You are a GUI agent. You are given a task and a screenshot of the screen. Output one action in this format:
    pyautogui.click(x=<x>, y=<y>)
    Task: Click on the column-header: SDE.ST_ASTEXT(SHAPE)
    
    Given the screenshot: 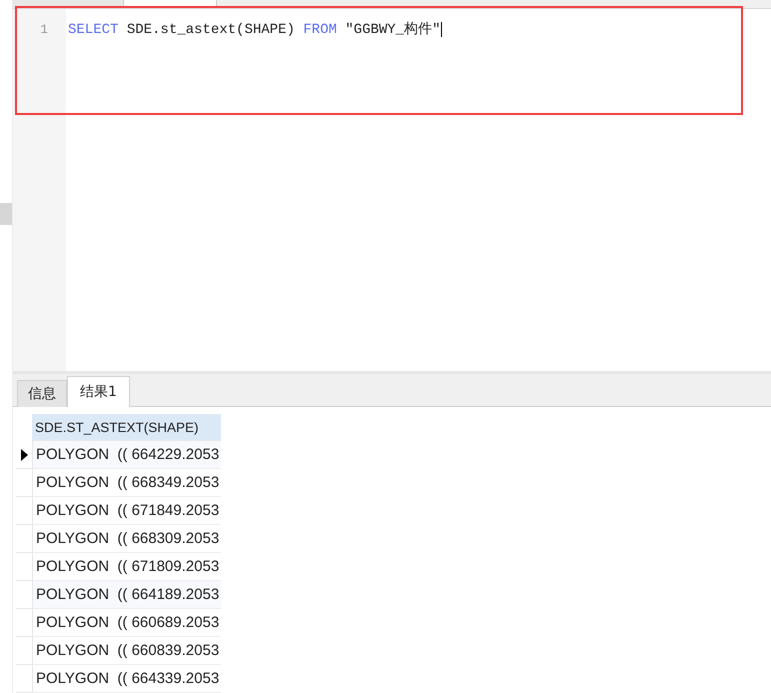 What is the action you would take?
    pyautogui.click(x=126, y=427)
    